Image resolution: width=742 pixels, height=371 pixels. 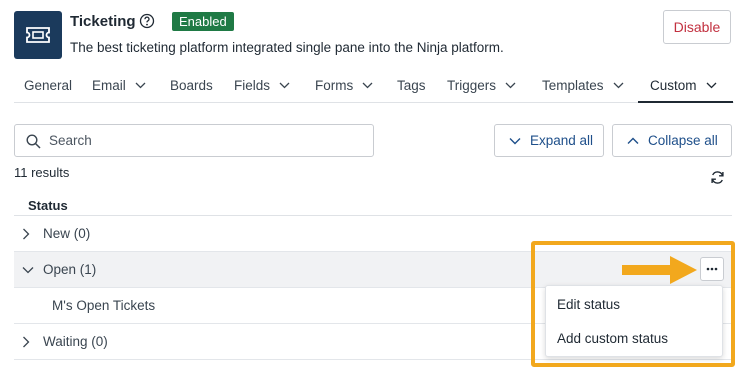 What do you see at coordinates (70, 269) in the screenshot?
I see `row-label: Open (1)` at bounding box center [70, 269].